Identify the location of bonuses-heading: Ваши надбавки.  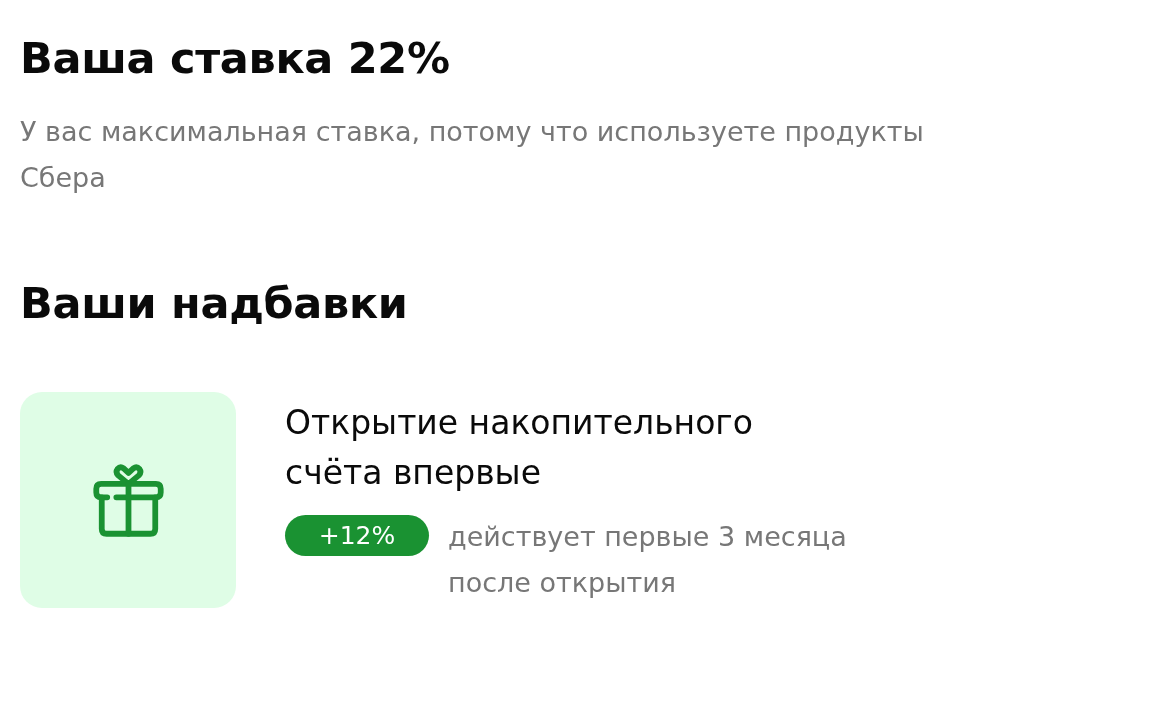
(214, 303).